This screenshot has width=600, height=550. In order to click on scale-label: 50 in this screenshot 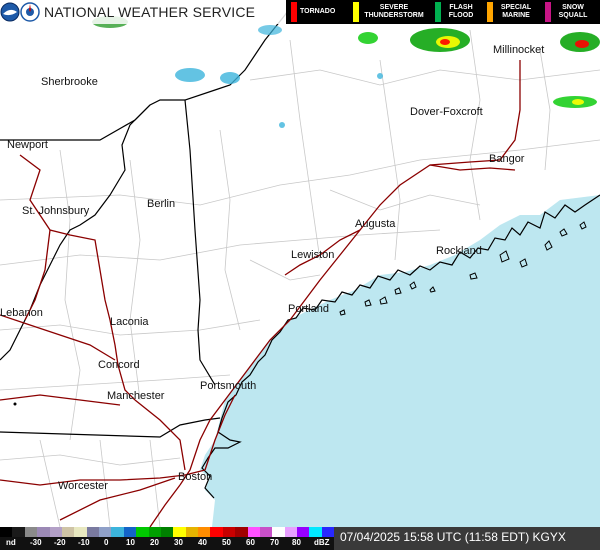, I will do `click(226, 542)`.